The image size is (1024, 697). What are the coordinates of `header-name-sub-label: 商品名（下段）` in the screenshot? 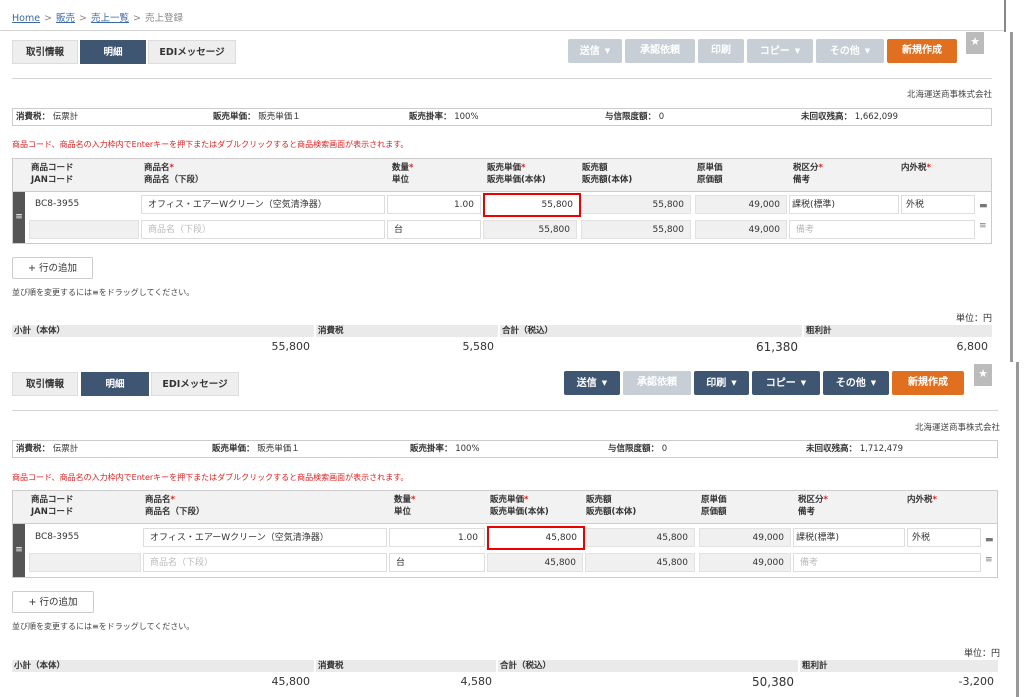 It's located at (175, 512).